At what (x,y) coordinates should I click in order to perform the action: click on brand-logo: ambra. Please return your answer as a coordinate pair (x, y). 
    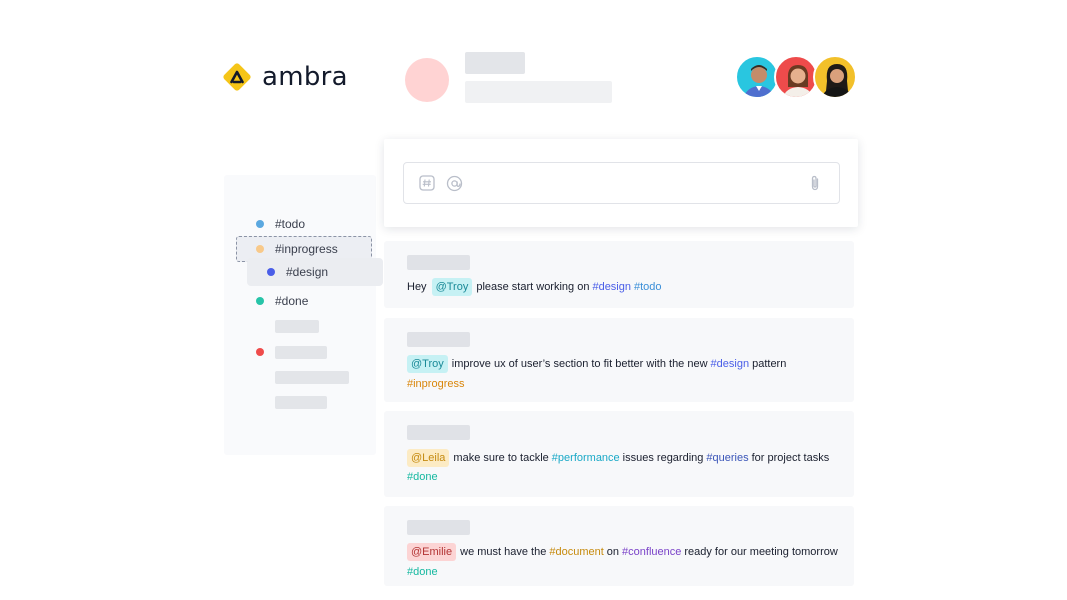
    Looking at the image, I should click on (285, 77).